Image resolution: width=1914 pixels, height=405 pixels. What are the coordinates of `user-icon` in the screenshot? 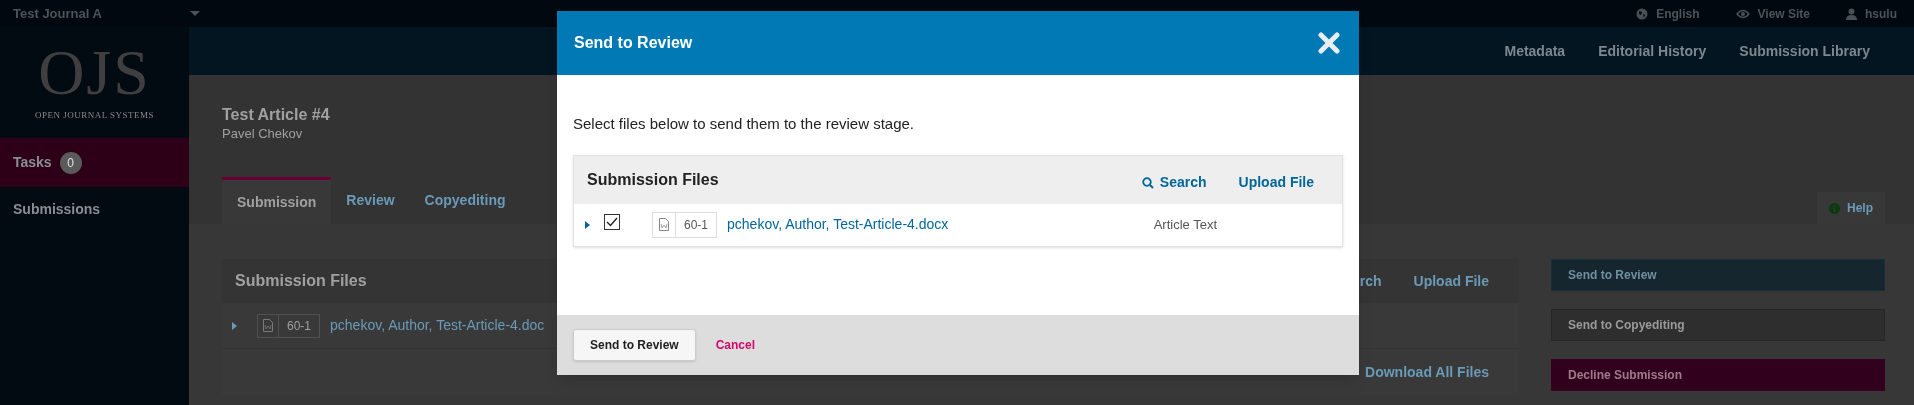 It's located at (1851, 13).